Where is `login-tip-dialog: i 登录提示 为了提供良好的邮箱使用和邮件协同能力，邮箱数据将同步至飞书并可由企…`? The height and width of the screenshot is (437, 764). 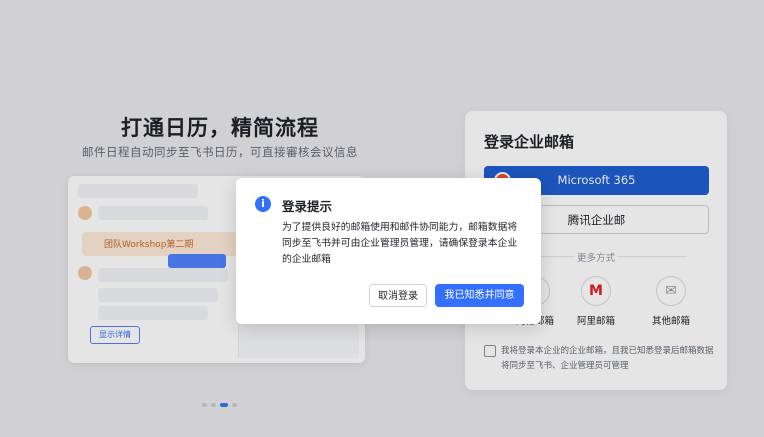
login-tip-dialog: i 登录提示 为了提供良好的邮箱使用和邮件协同能力，邮箱数据将同步至飞书并可由企… is located at coordinates (388, 251).